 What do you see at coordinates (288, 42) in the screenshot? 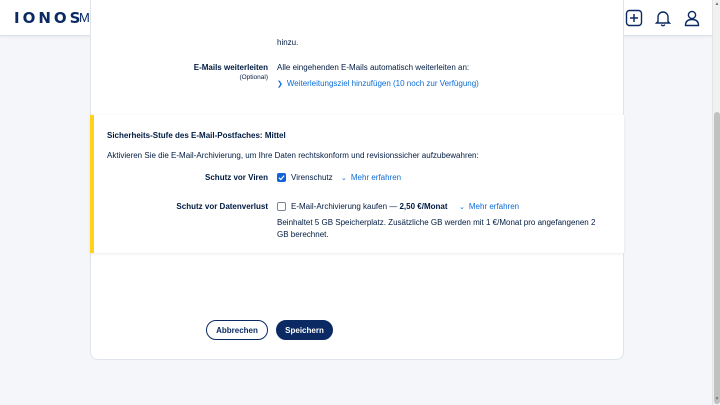
I see `previous-text-fragment: hinzu.` at bounding box center [288, 42].